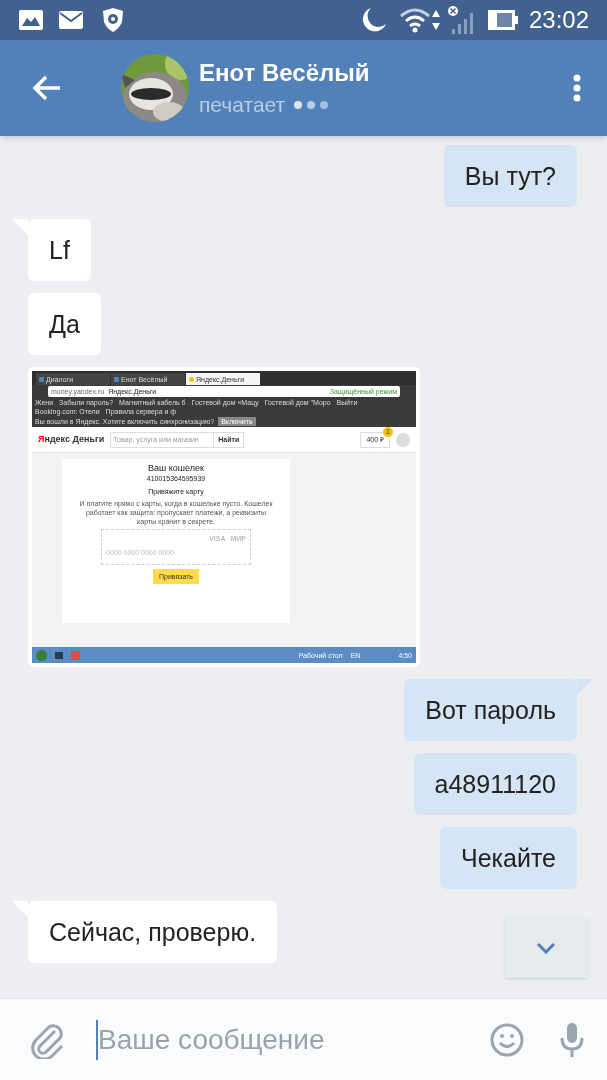 This screenshot has height=1080, width=607. I want to click on message-composer: Ваше сообщение, so click(303, 1039).